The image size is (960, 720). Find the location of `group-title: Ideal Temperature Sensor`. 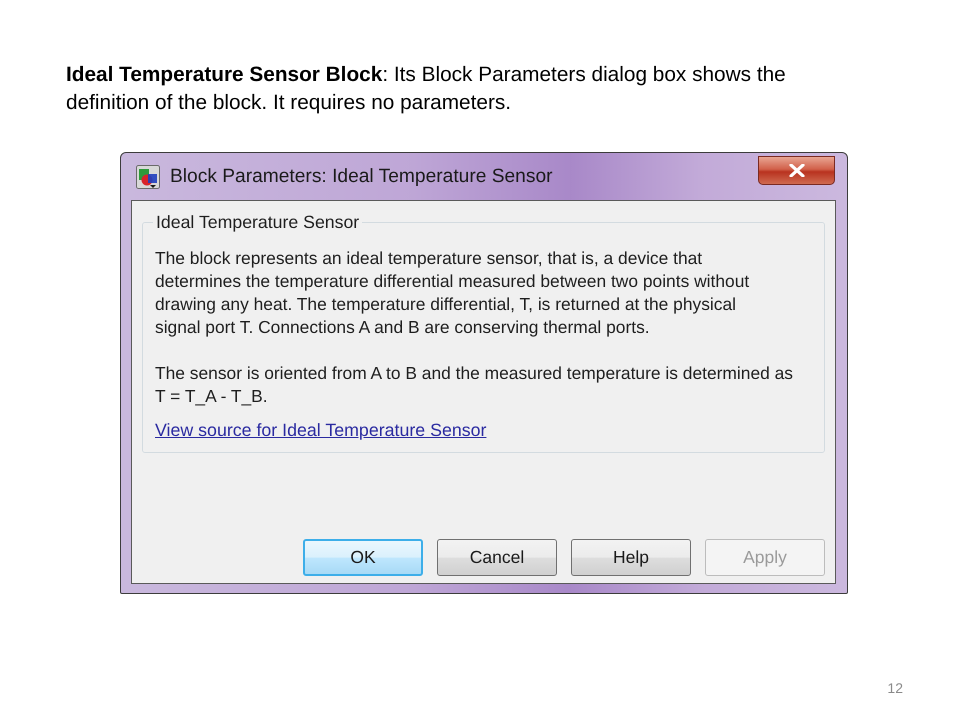

group-title: Ideal Temperature Sensor is located at coordinates (257, 222).